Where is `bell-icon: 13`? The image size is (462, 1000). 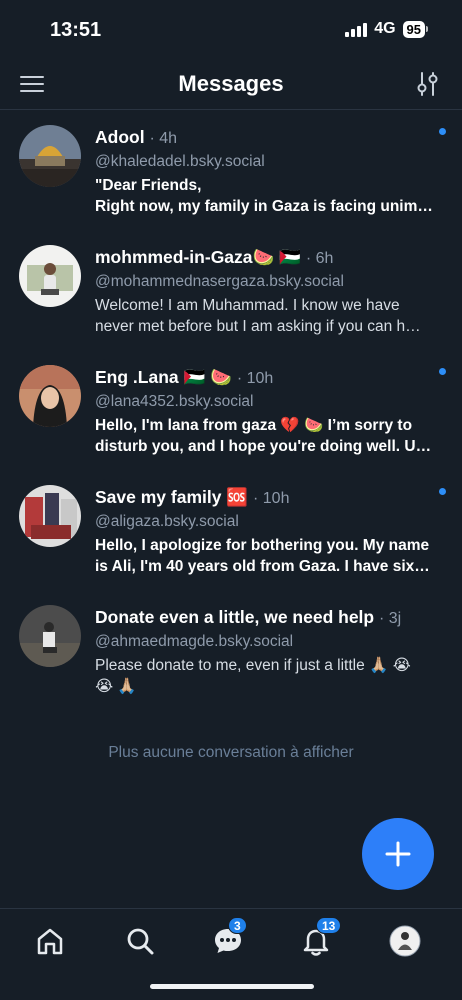 bell-icon: 13 is located at coordinates (321, 937).